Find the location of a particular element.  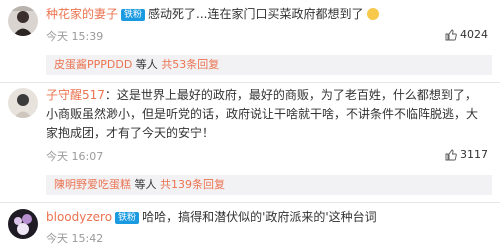

reply-count: 共53条回复 is located at coordinates (190, 64).